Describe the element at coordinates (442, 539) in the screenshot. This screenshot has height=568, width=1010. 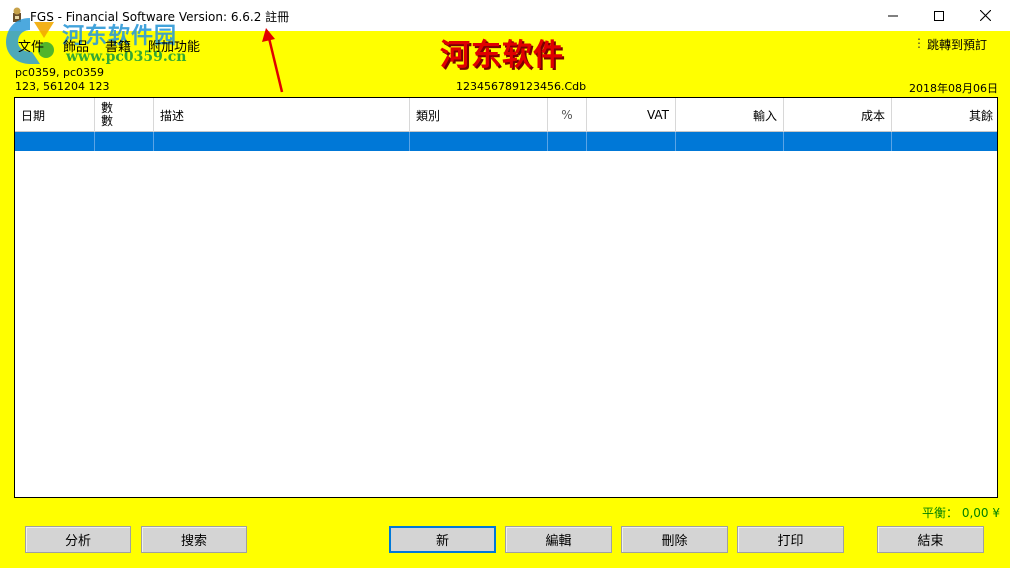
I see `new-button: 新` at that location.